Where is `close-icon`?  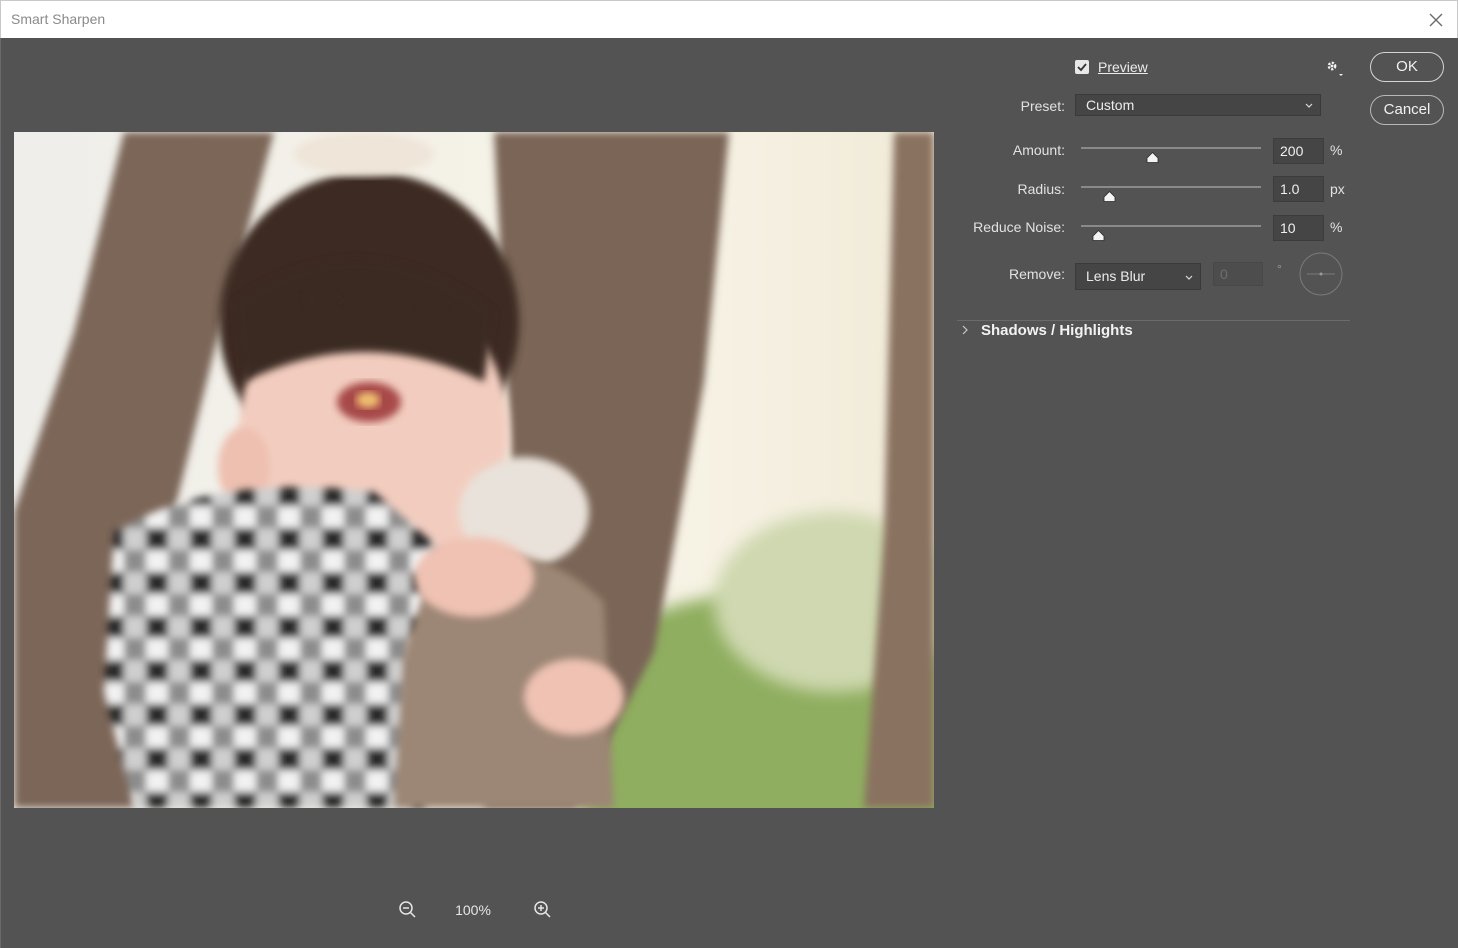
close-icon is located at coordinates (1436, 20).